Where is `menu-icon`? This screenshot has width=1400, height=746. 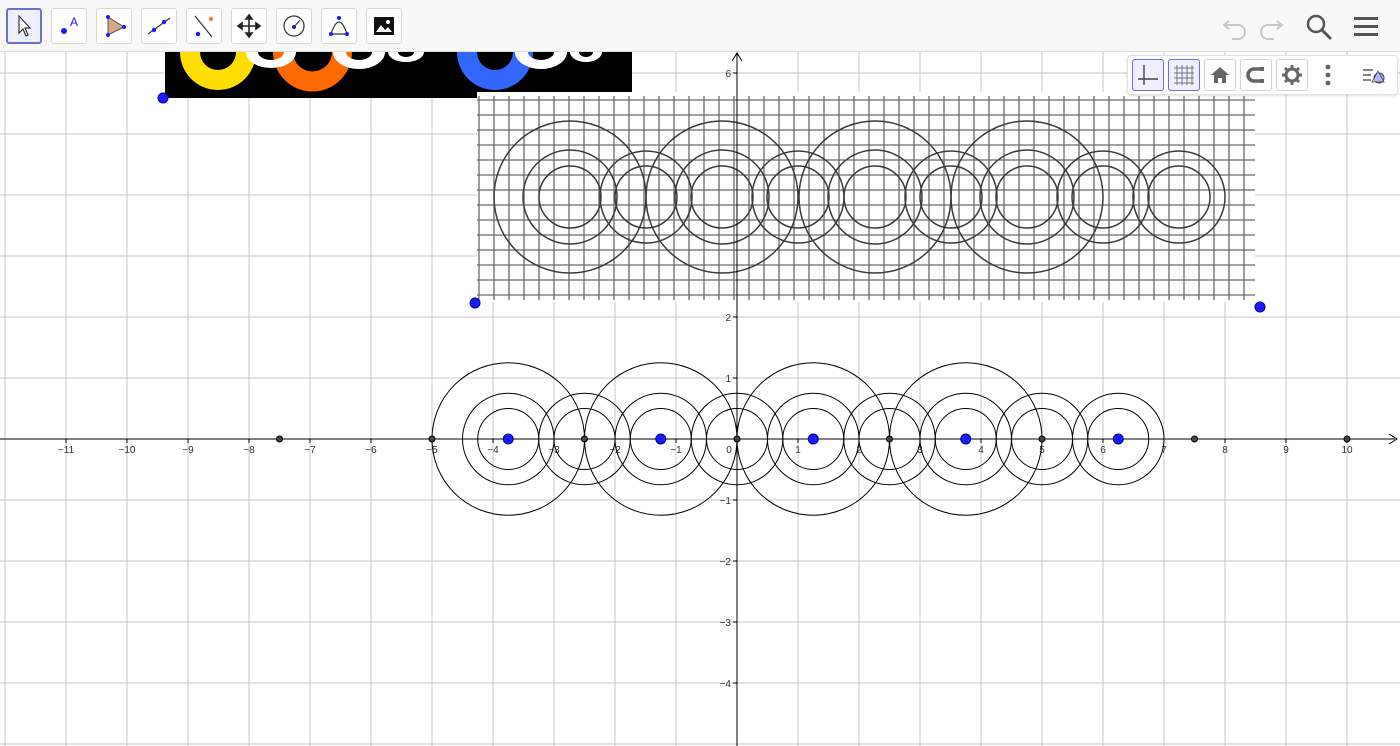 menu-icon is located at coordinates (1366, 26).